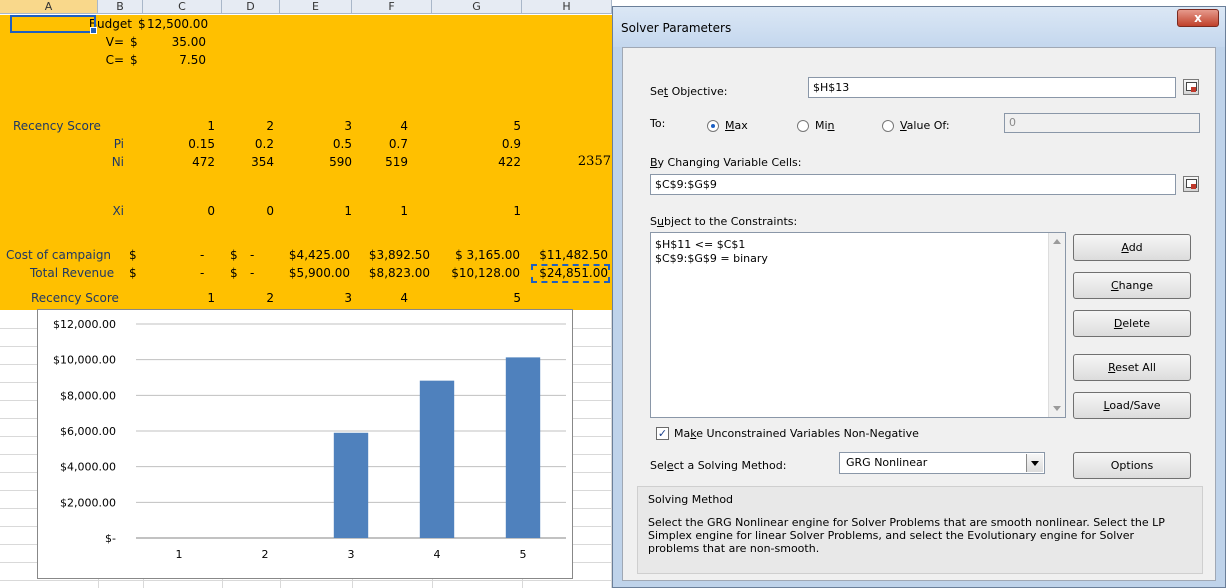  Describe the element at coordinates (248, 144) in the screenshot. I see `pi-d: 0.2` at that location.